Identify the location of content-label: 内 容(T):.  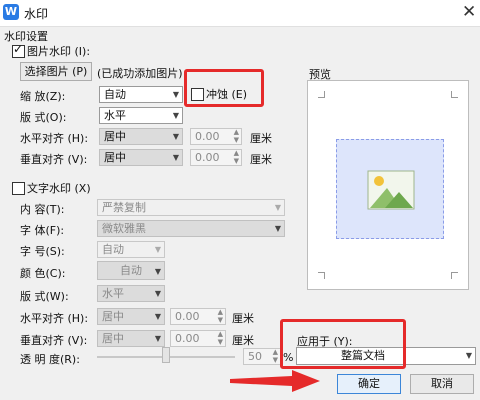
(42, 209).